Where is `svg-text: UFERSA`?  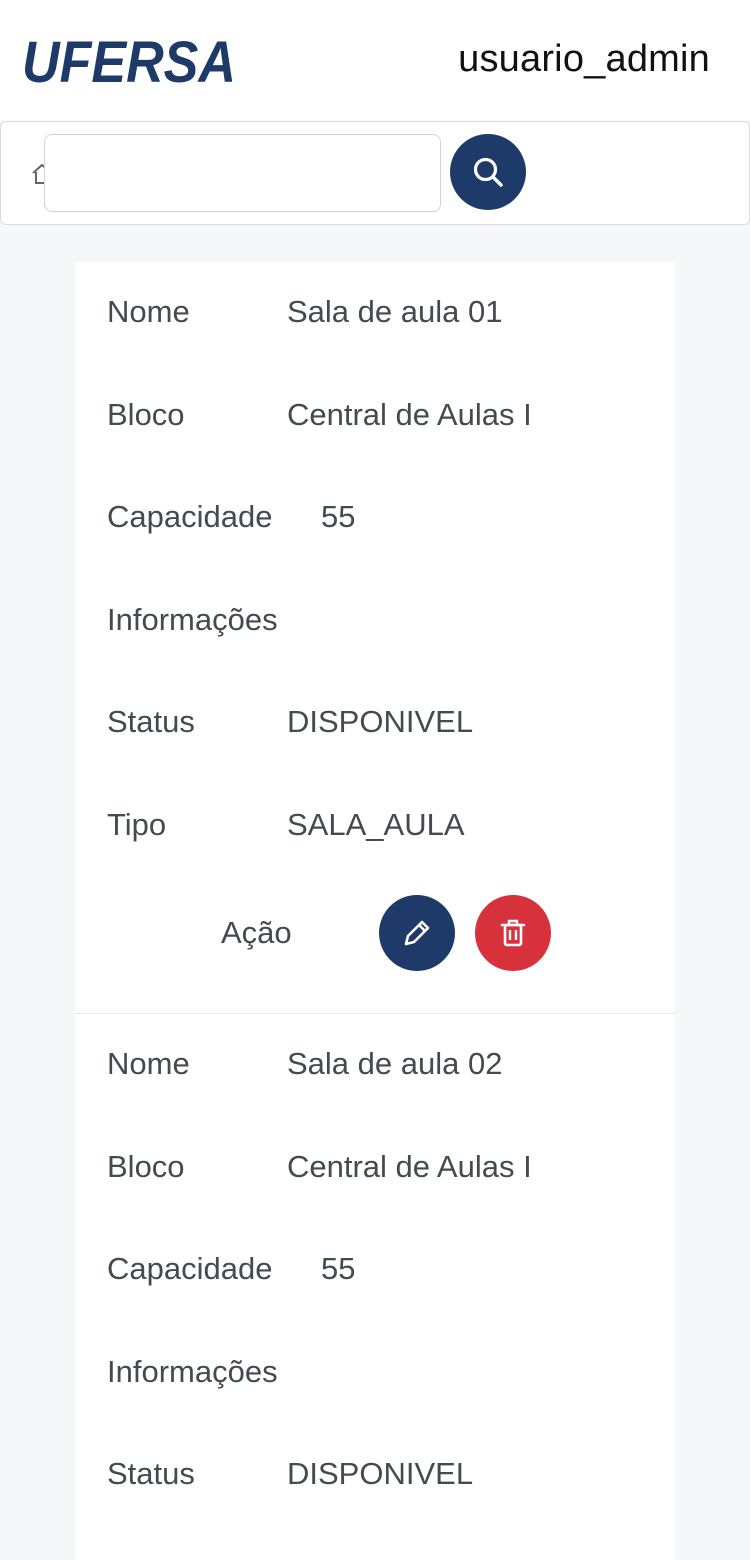
svg-text: UFERSA is located at coordinates (129, 60).